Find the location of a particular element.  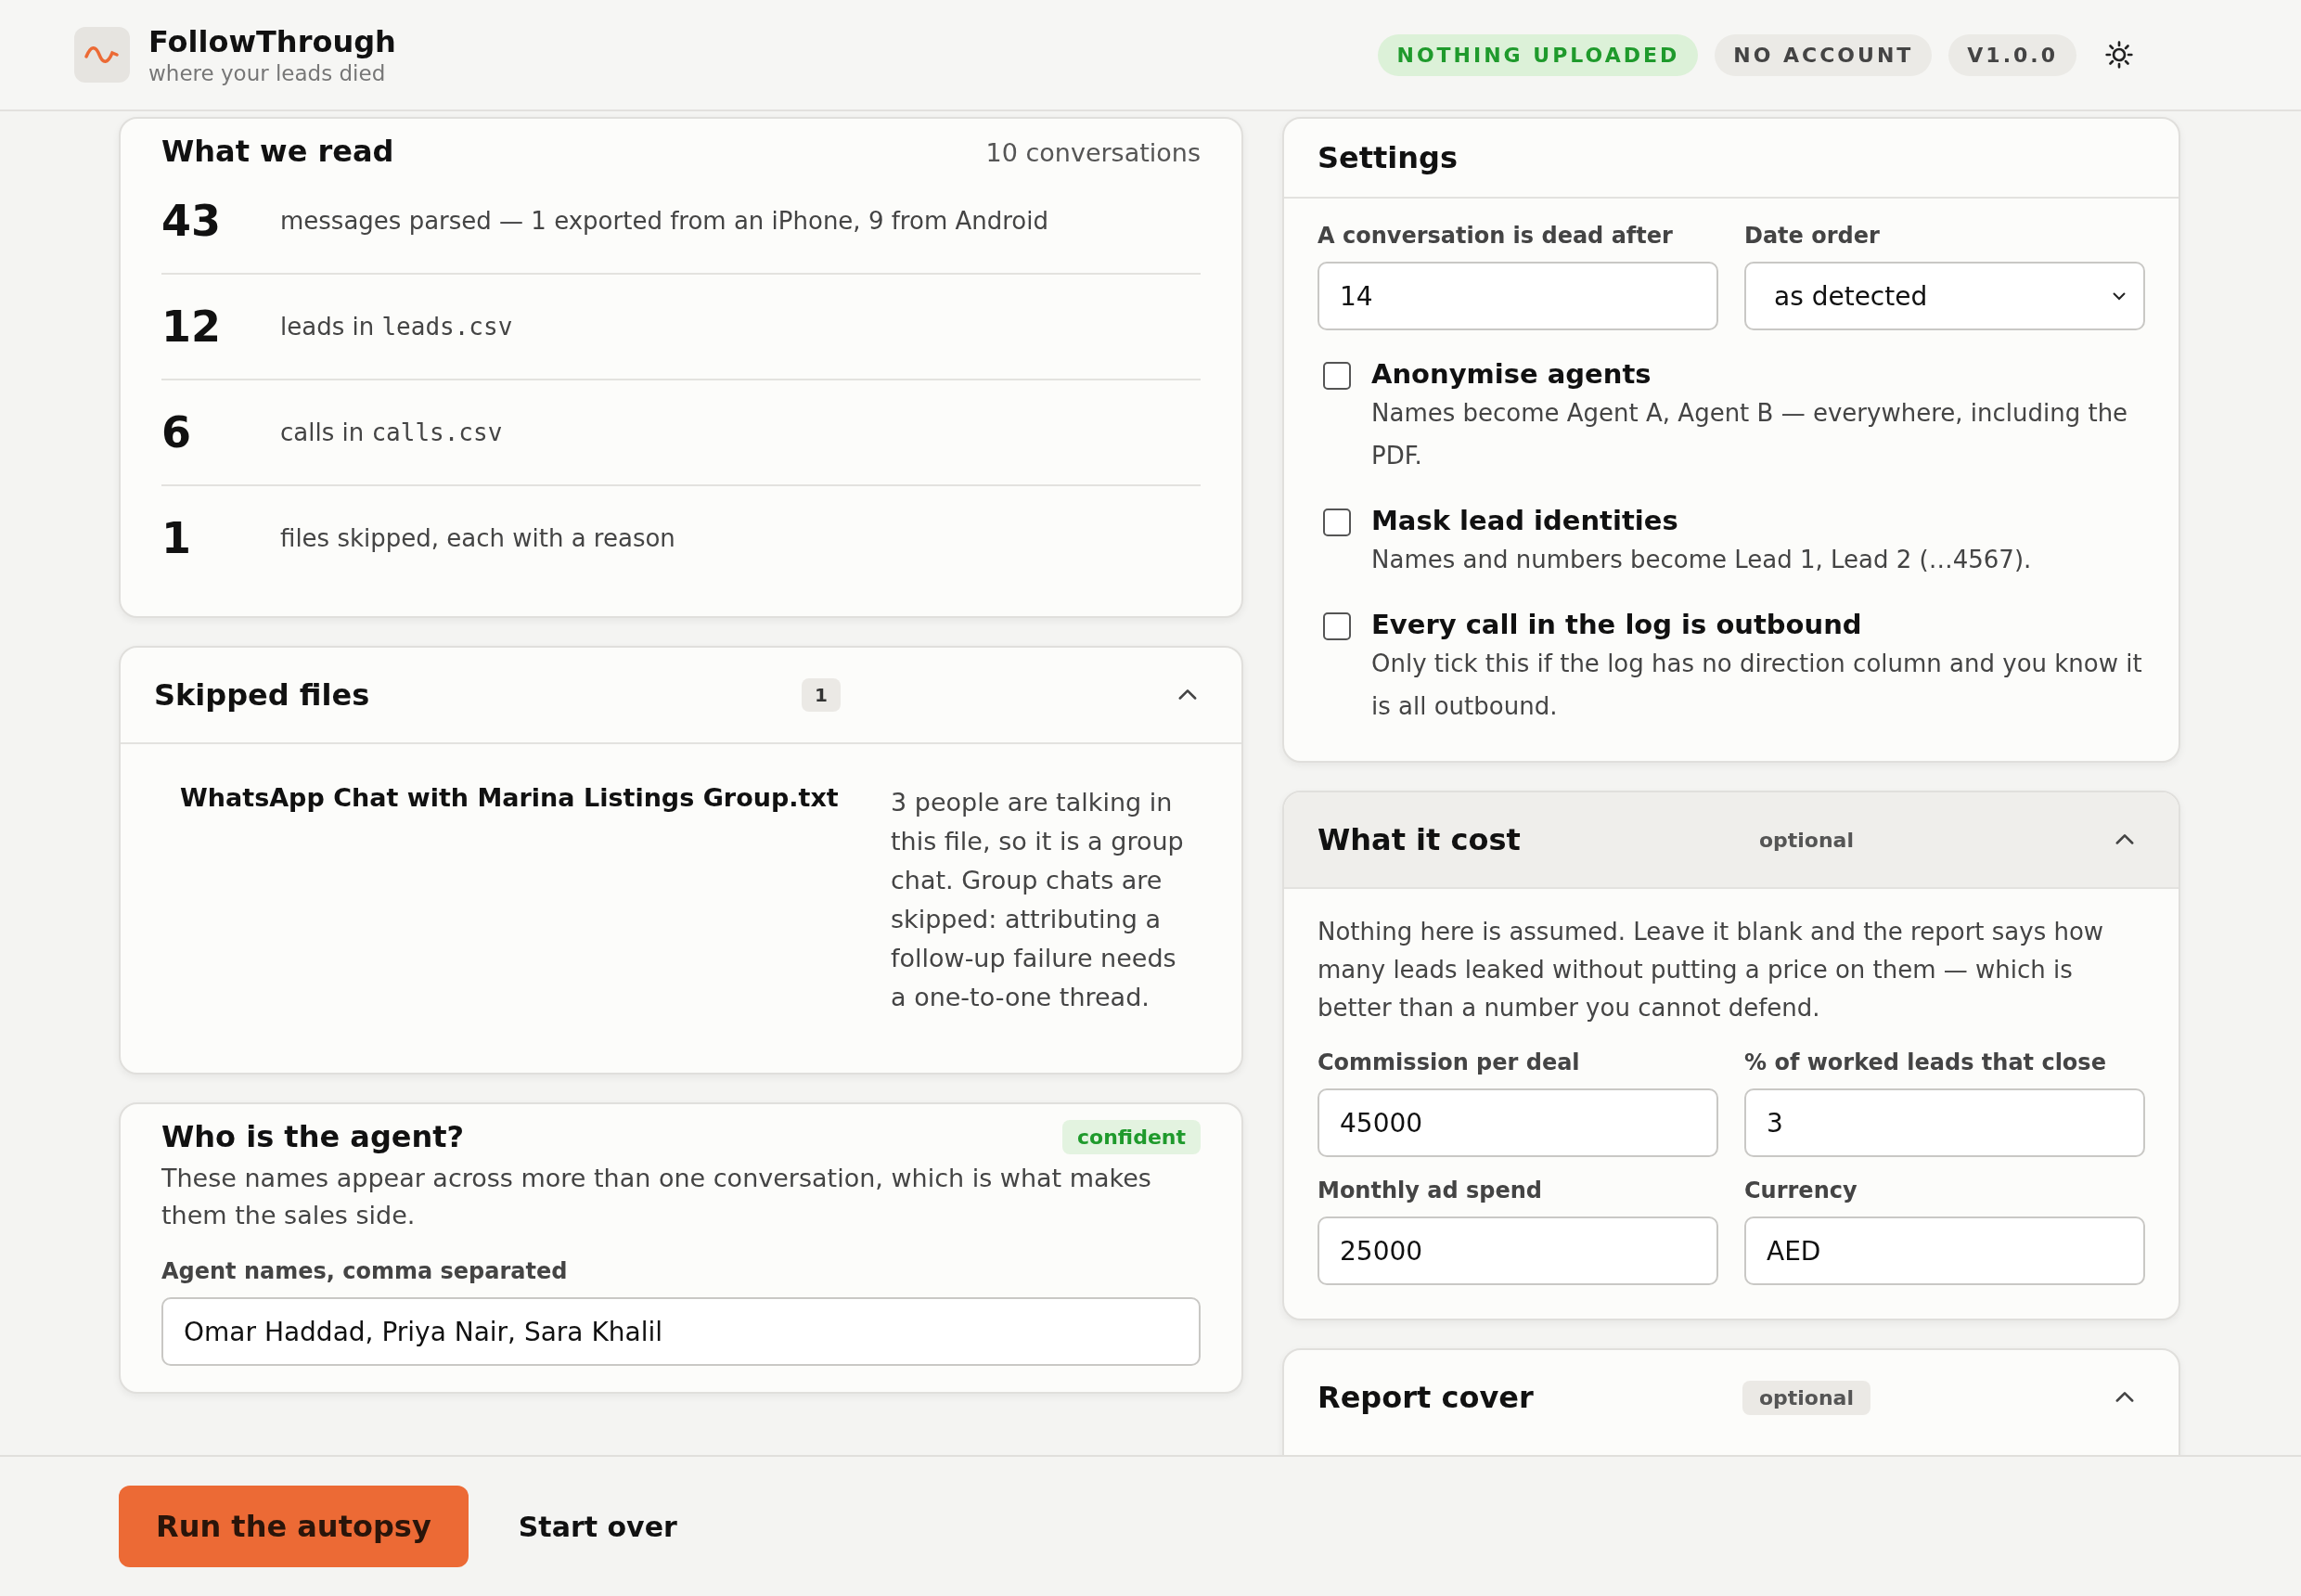

card-description: These names appear across more than one conversation, which is what makes them the sales side. is located at coordinates (656, 1197).